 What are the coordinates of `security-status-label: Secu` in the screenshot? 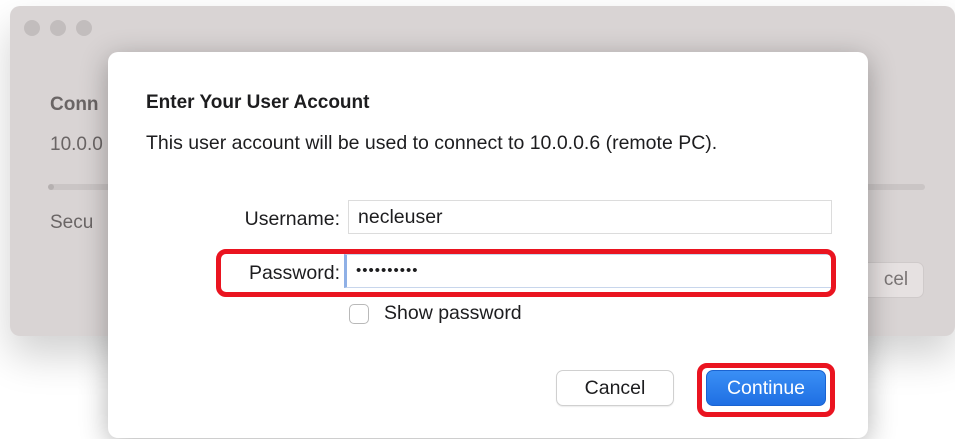 It's located at (72, 222).